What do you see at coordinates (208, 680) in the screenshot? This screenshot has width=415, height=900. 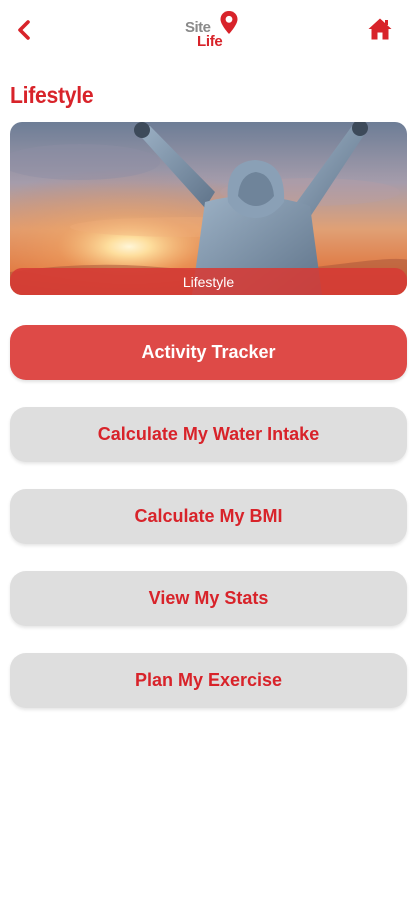 I see `plan-exercise-button: Plan My Exercise` at bounding box center [208, 680].